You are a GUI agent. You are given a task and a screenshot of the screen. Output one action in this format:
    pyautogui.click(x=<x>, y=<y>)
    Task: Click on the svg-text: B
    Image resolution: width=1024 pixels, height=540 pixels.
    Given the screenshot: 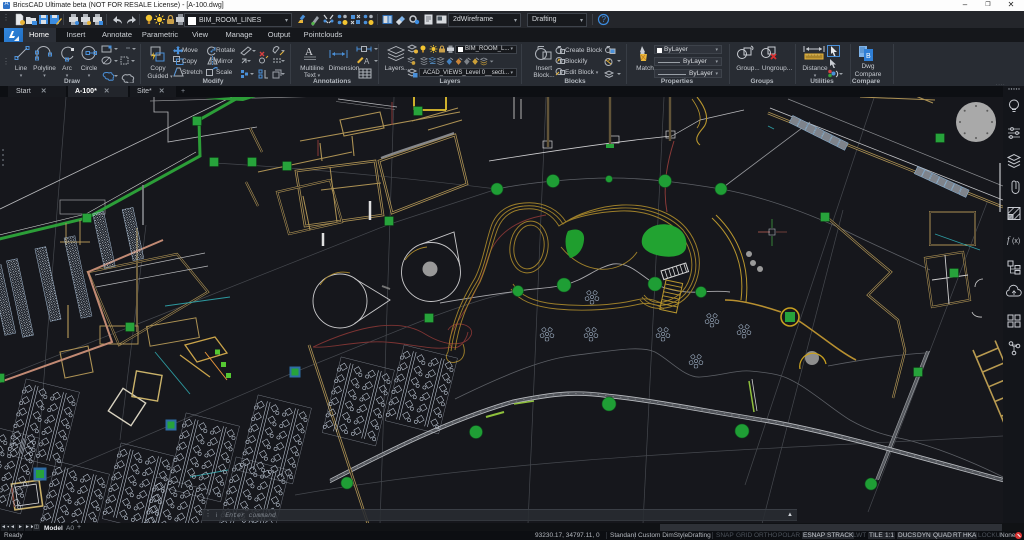 What is the action you would take?
    pyautogui.click(x=868, y=56)
    